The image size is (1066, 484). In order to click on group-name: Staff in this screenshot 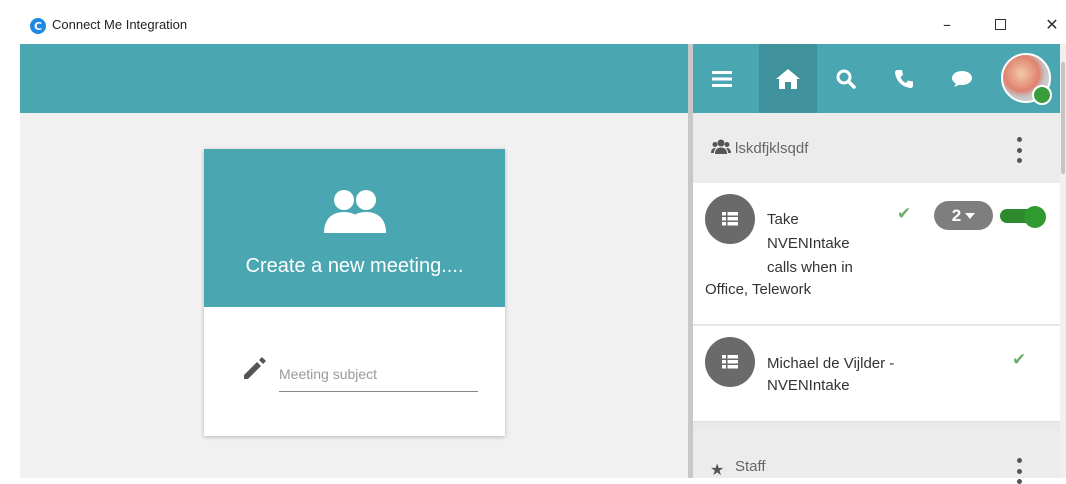, I will do `click(750, 466)`.